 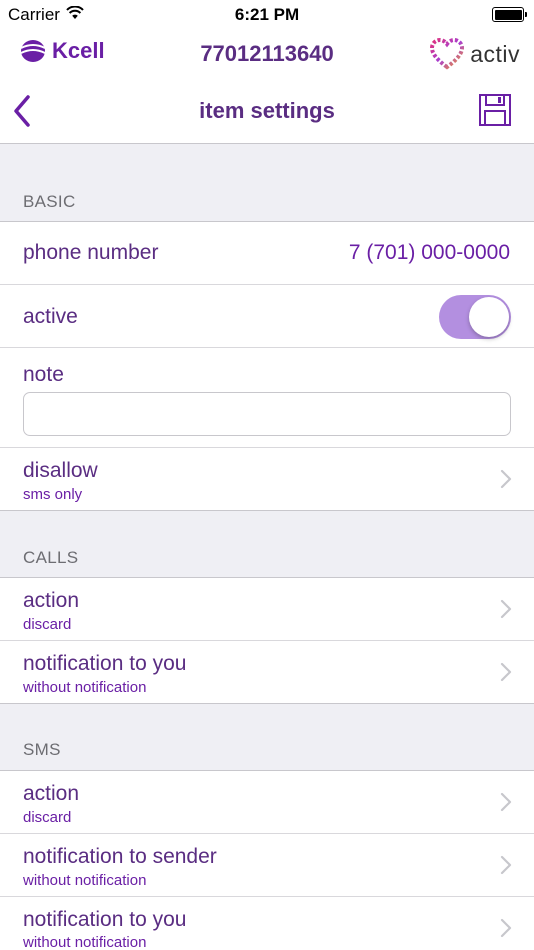 What do you see at coordinates (267, 802) in the screenshot?
I see `sms-action-row: action discard` at bounding box center [267, 802].